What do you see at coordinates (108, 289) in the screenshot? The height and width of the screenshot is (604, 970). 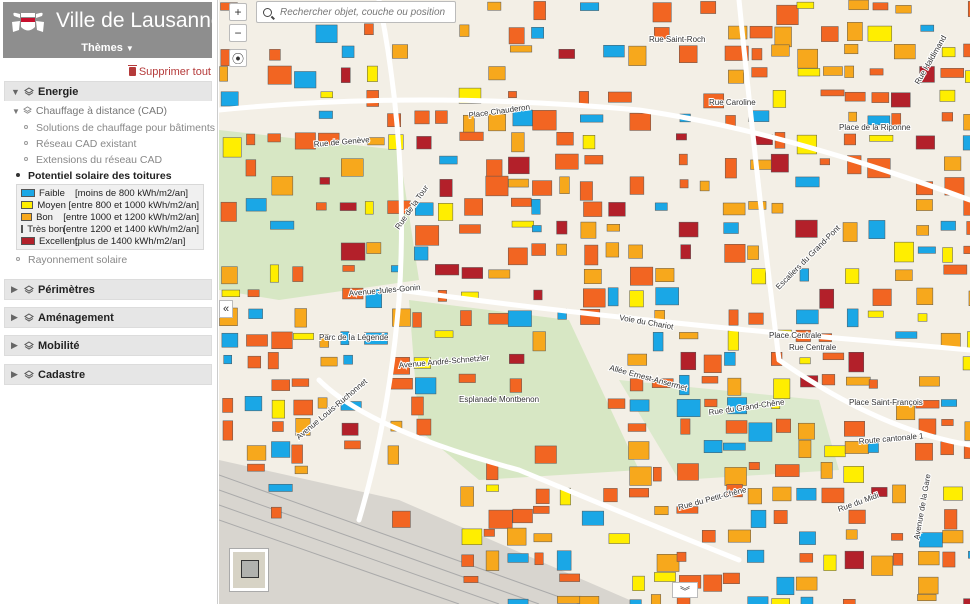 I see `group-perimetres: ▶ Périmètres` at bounding box center [108, 289].